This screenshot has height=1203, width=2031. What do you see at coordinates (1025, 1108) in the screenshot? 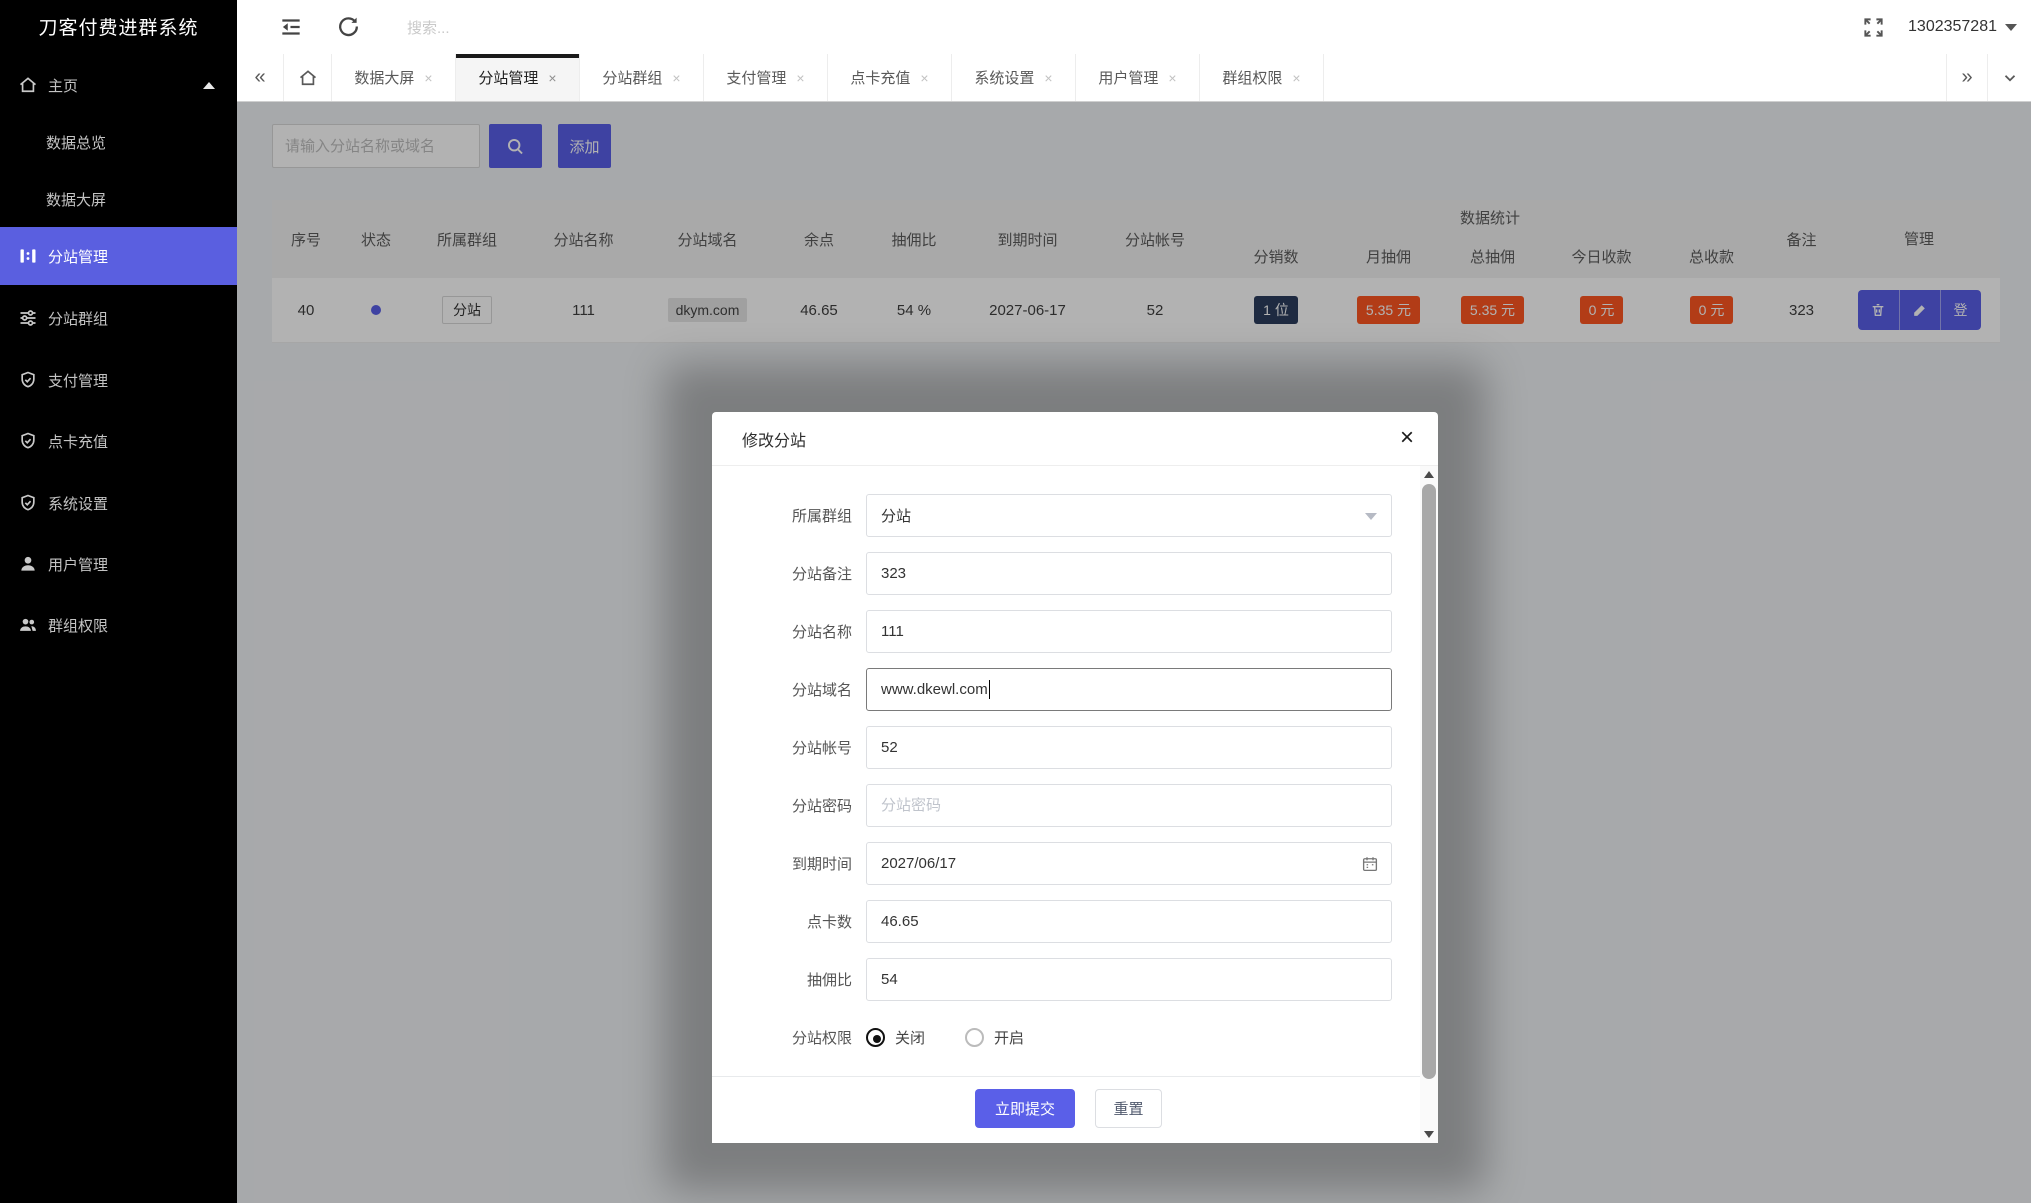
I see `submit-button: 立即提交` at bounding box center [1025, 1108].